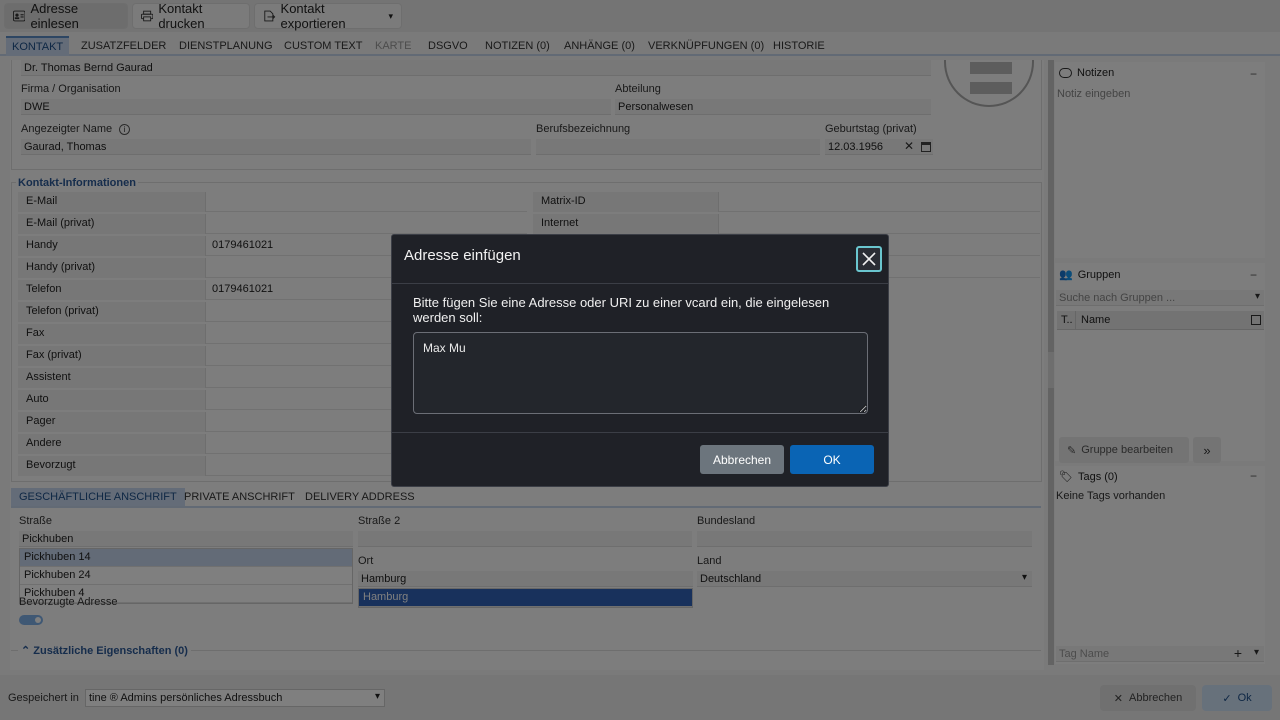  What do you see at coordinates (640, 373) in the screenshot?
I see `address-textarea` at bounding box center [640, 373].